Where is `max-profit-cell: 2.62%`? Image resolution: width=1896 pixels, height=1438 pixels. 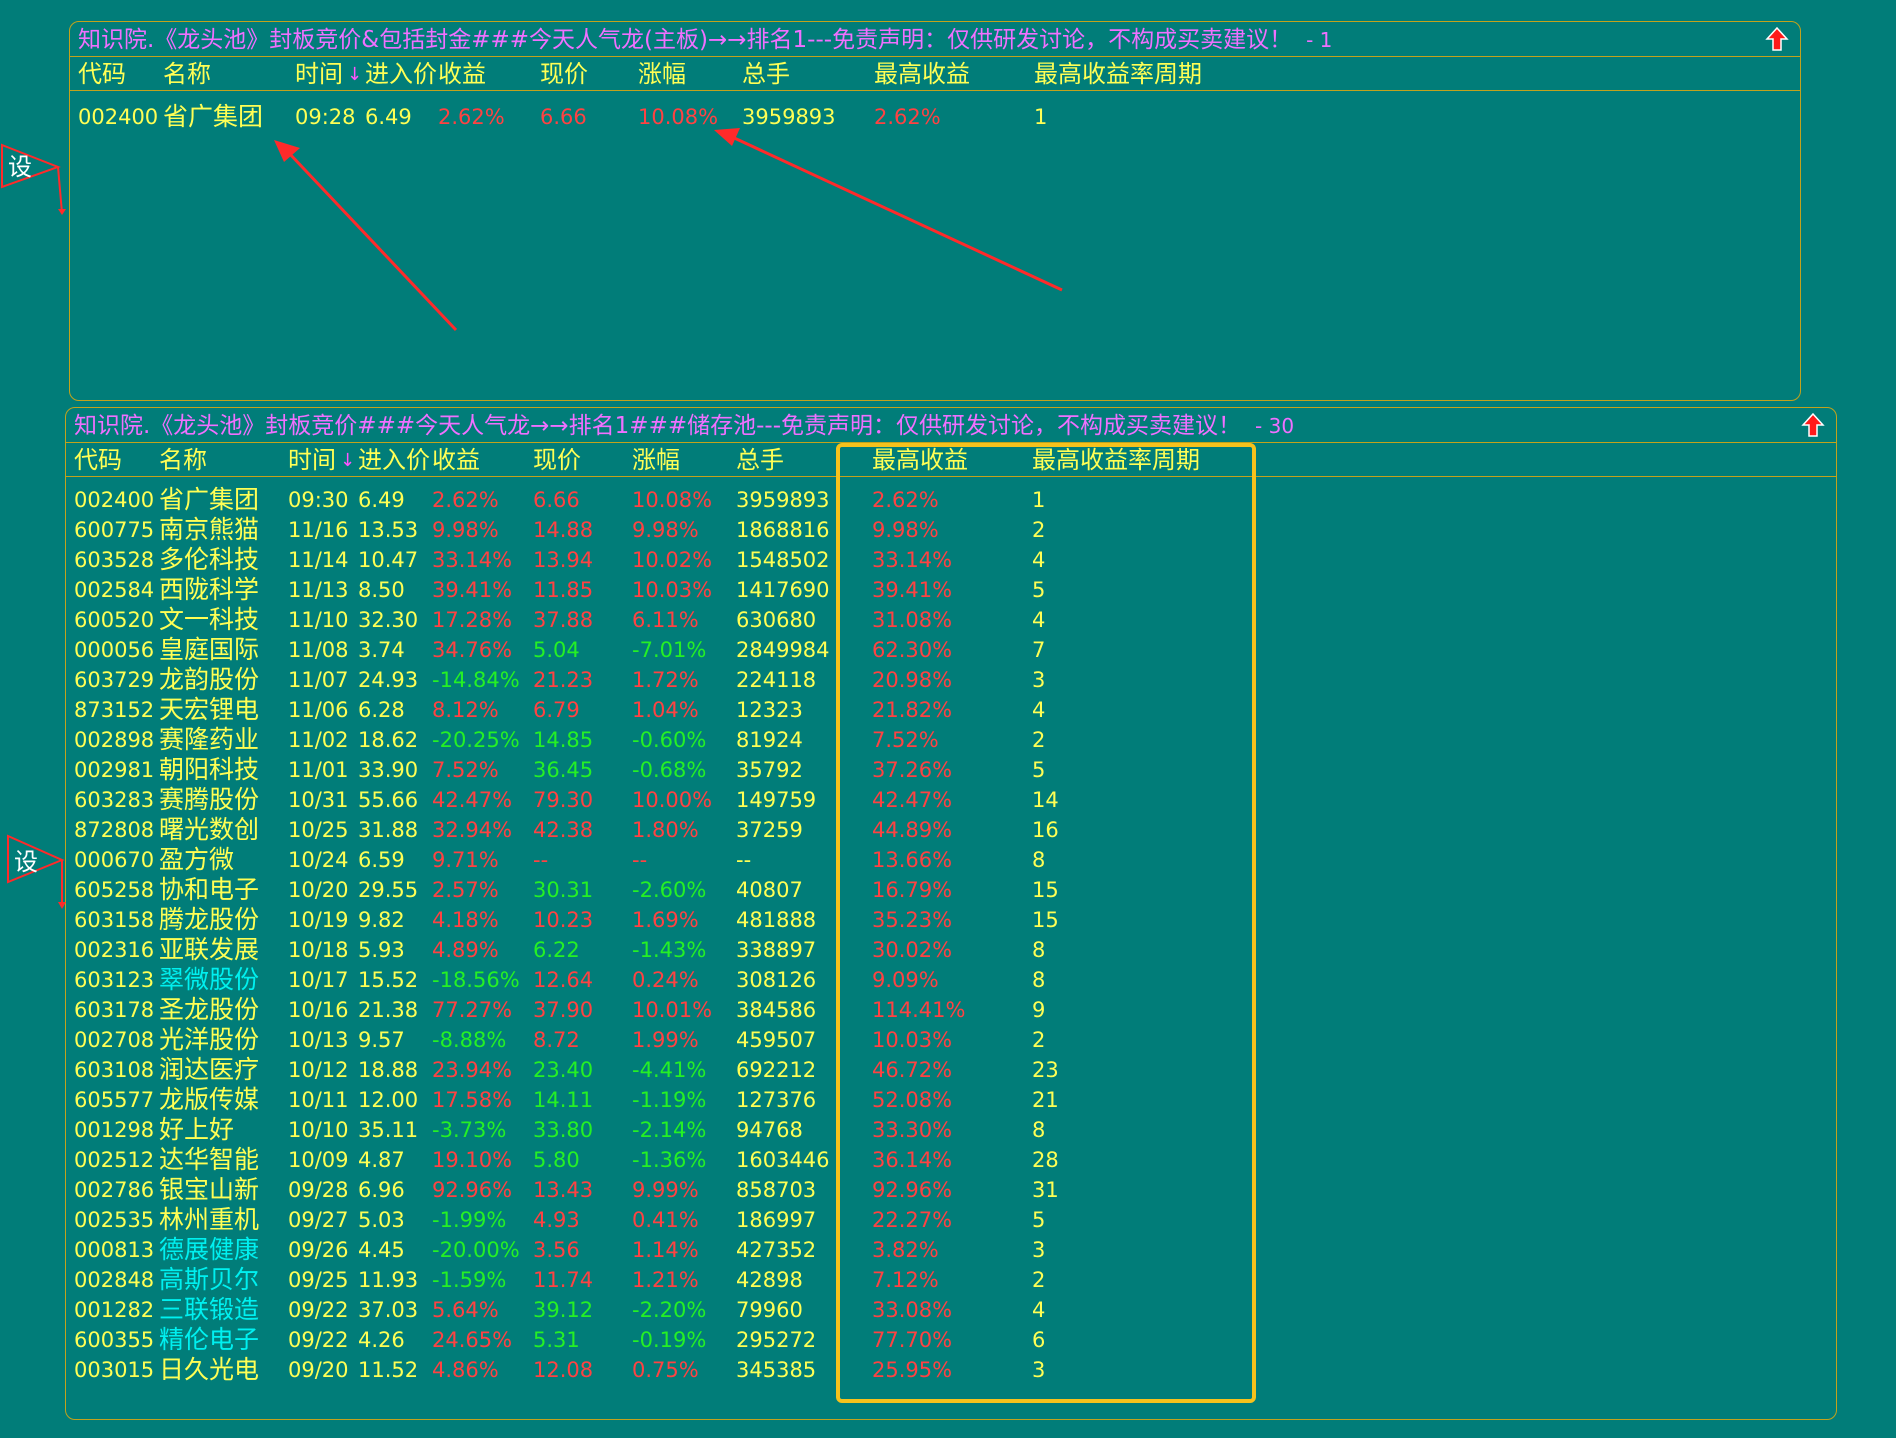 max-profit-cell: 2.62% is located at coordinates (907, 117).